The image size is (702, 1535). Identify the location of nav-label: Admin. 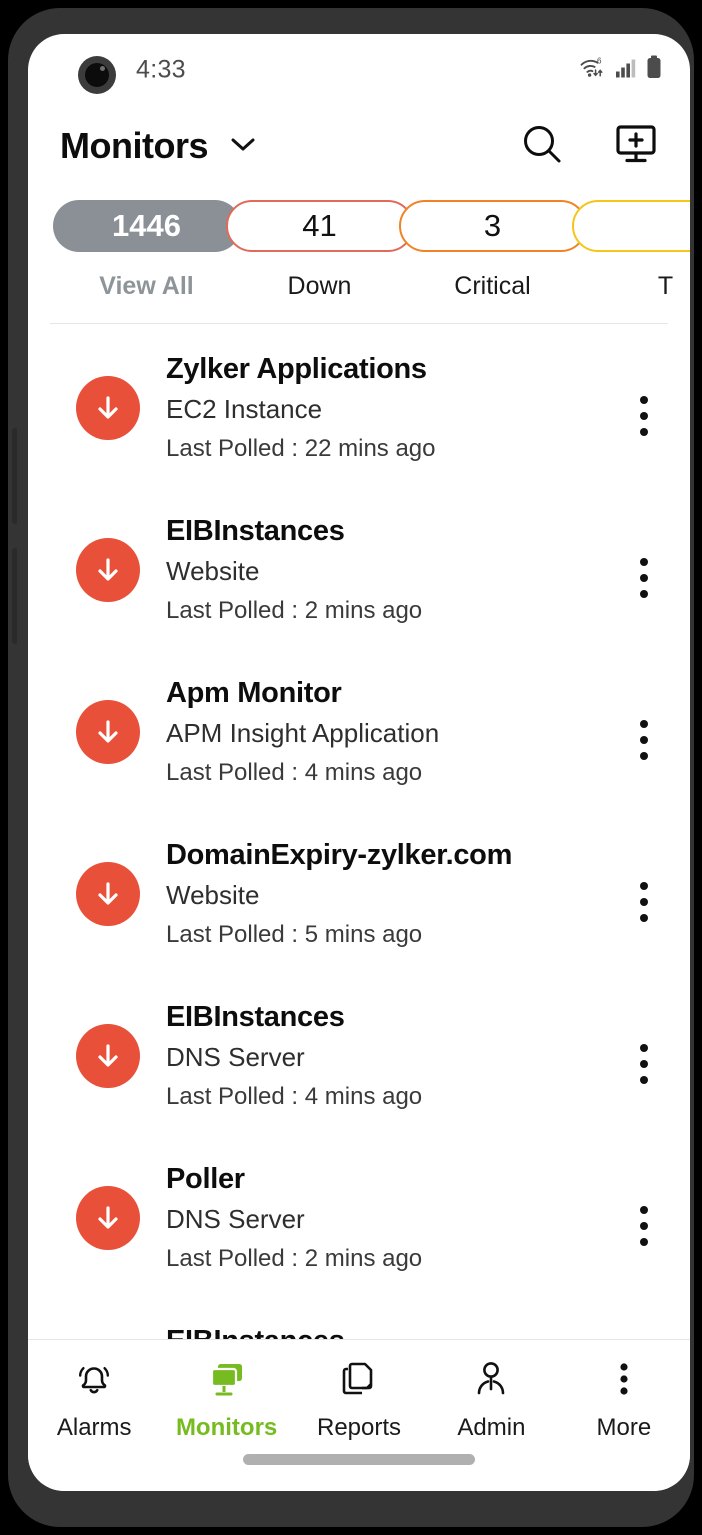
(491, 1427).